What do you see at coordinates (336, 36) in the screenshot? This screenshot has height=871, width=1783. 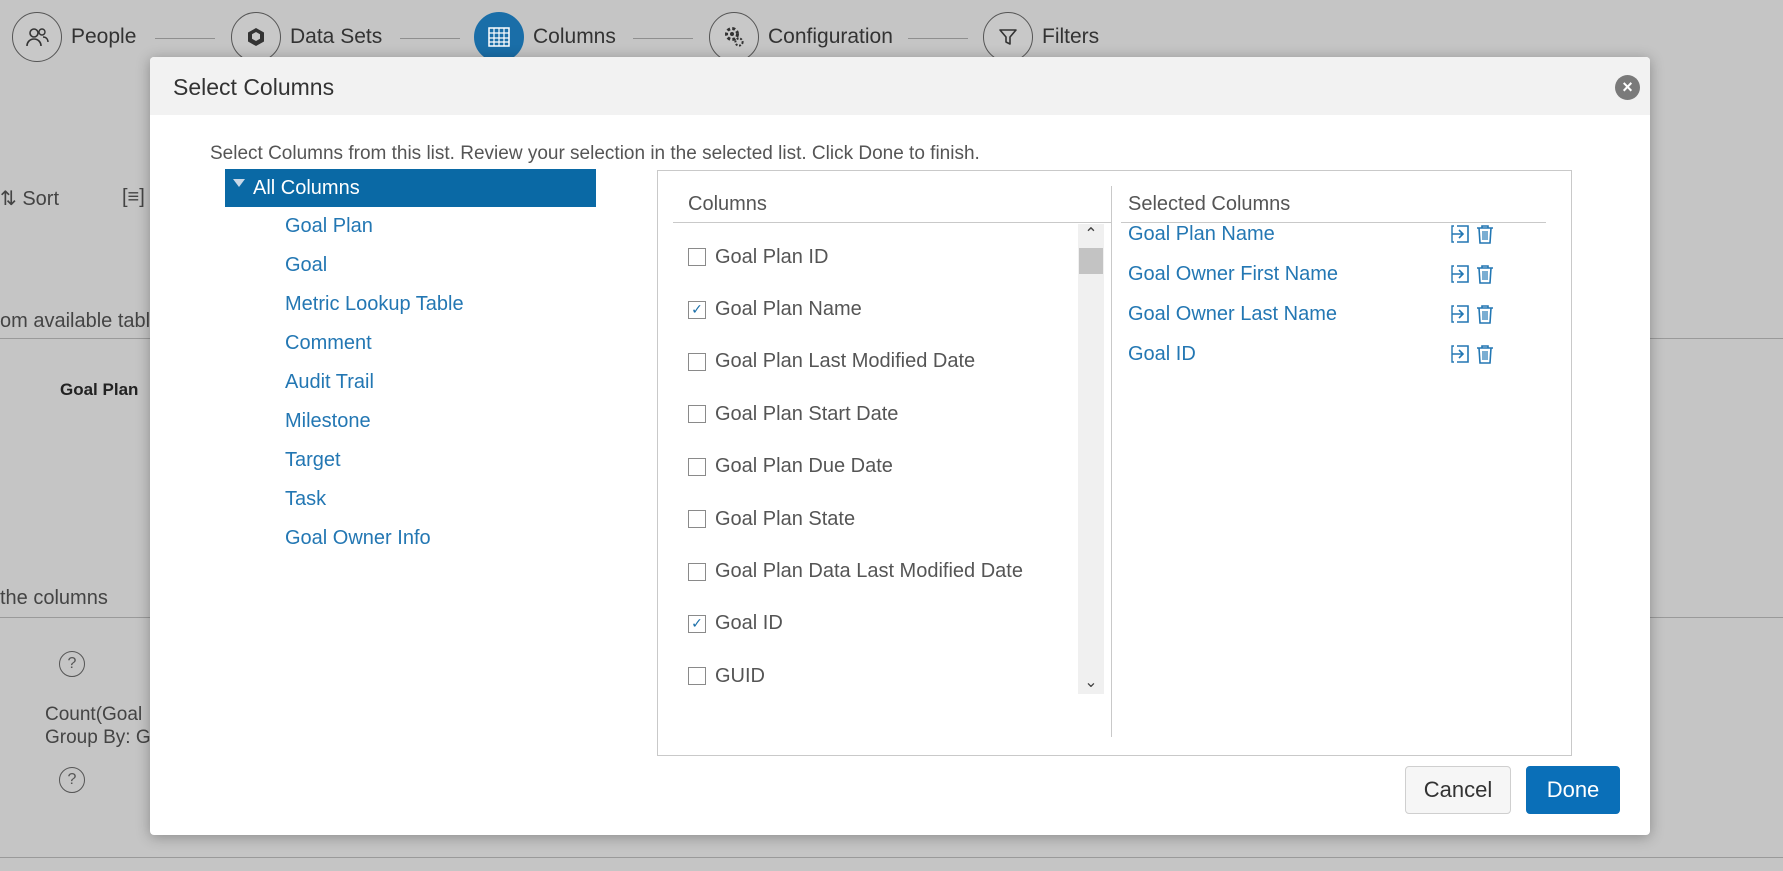 I see `step-label: Data Sets` at bounding box center [336, 36].